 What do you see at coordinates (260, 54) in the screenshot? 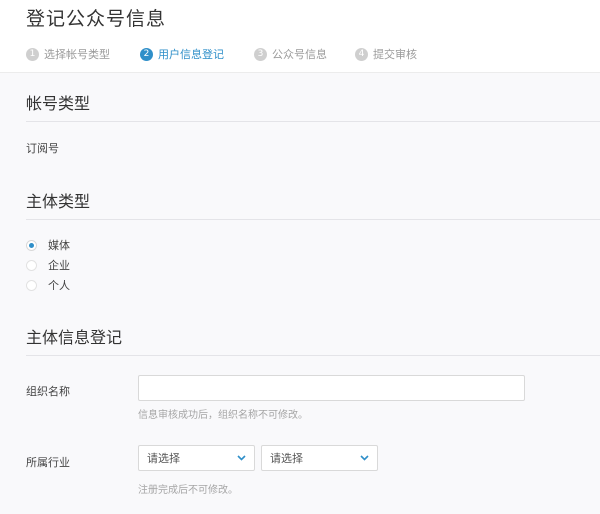
I see `step-number: 3` at bounding box center [260, 54].